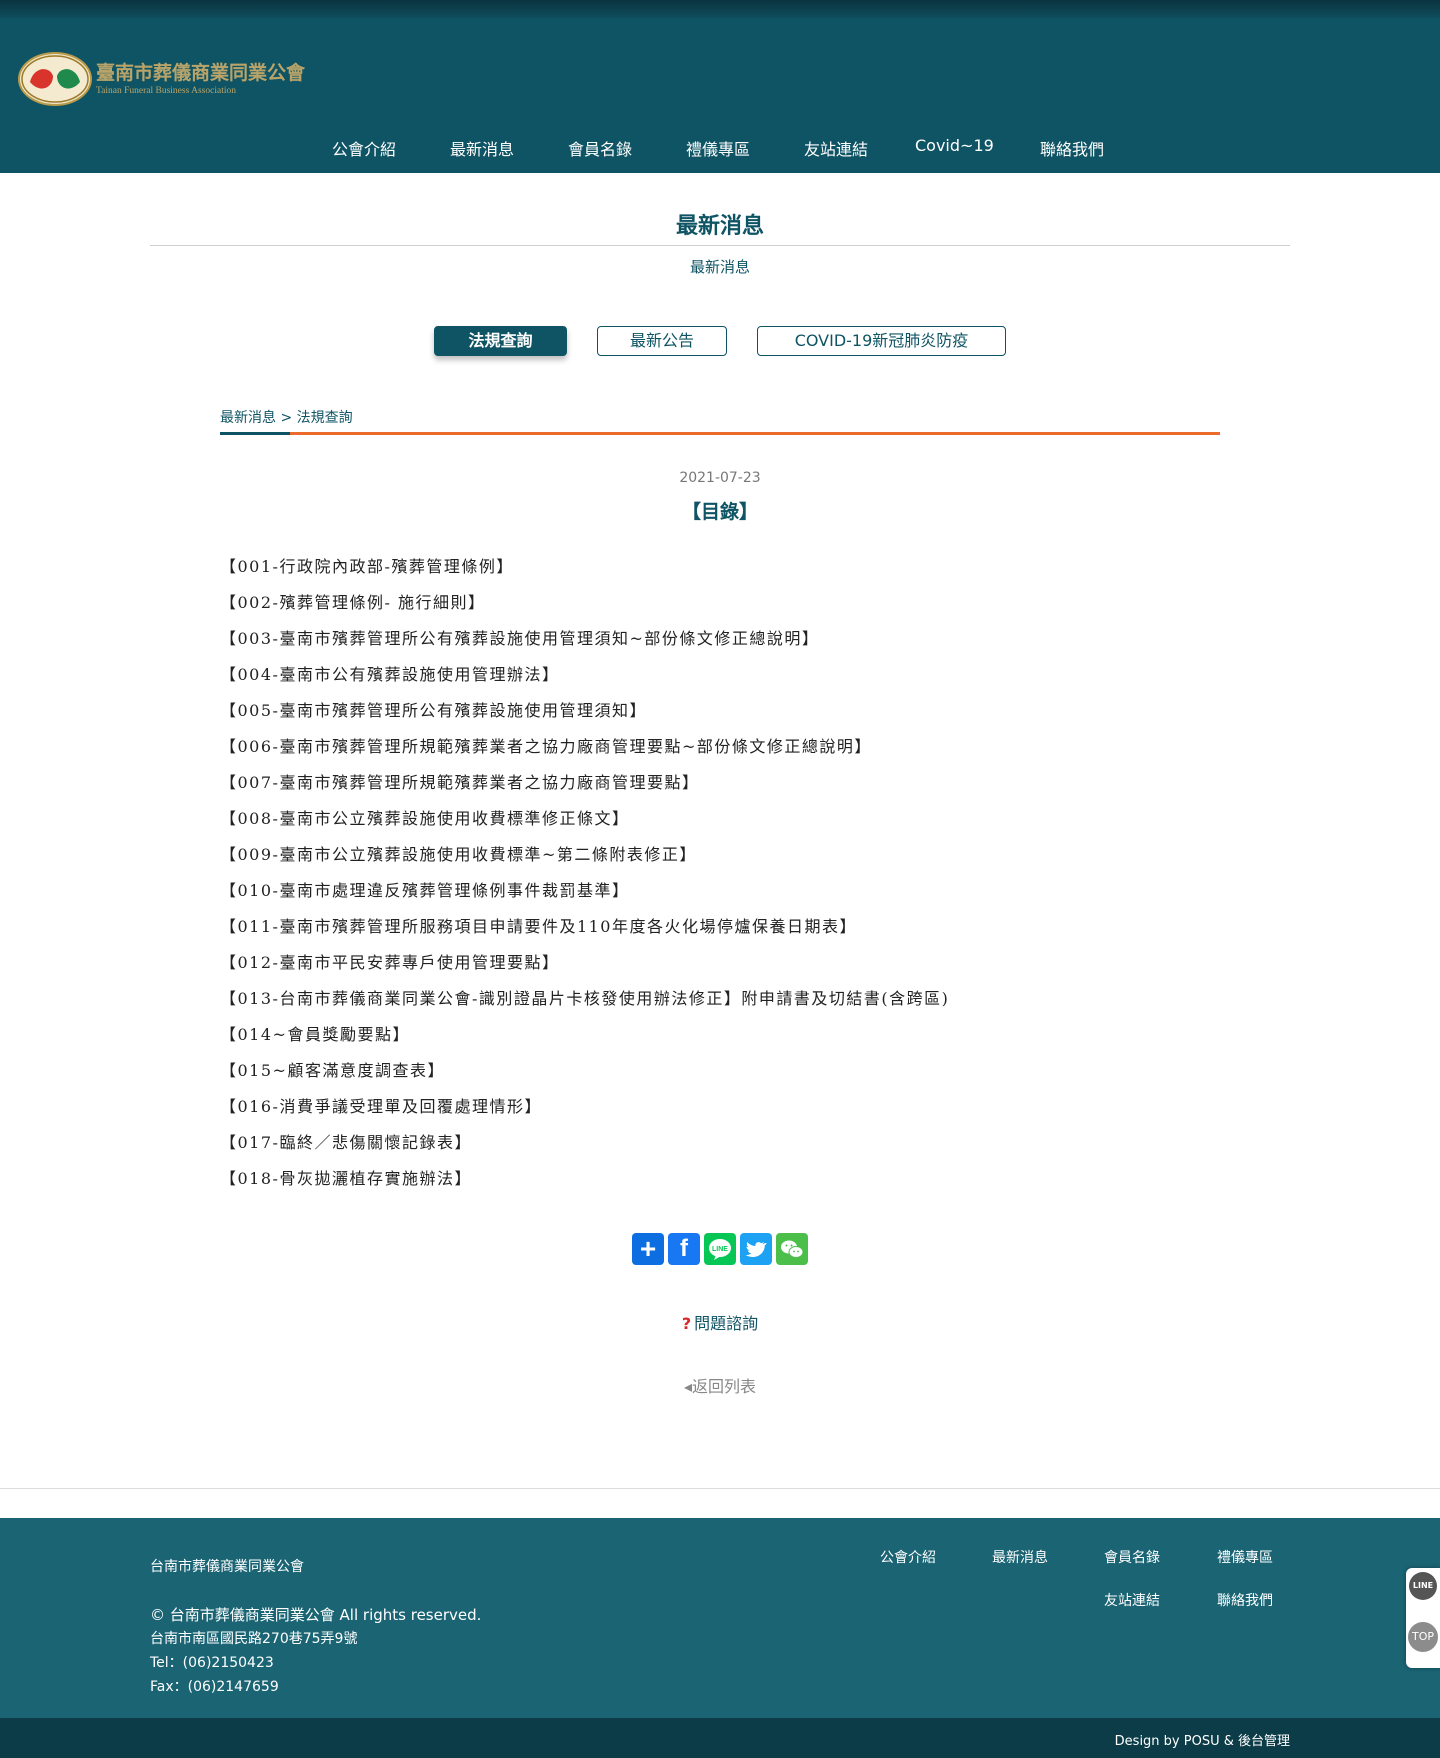  I want to click on list-item: 【012-臺南市平民安葬專戶使用管理要點】, so click(720, 968).